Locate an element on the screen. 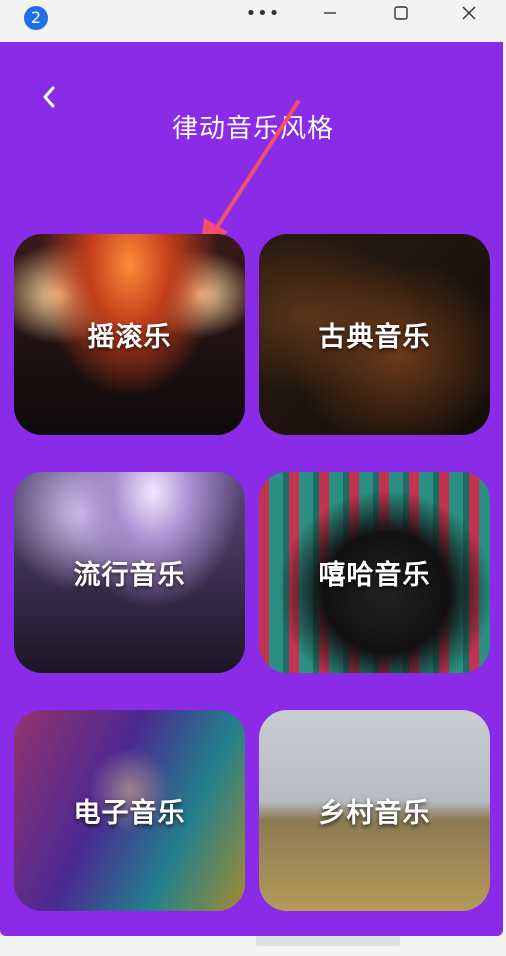 The width and height of the screenshot is (506, 956). genre-card-country: 乡村音乐 is located at coordinates (374, 810).